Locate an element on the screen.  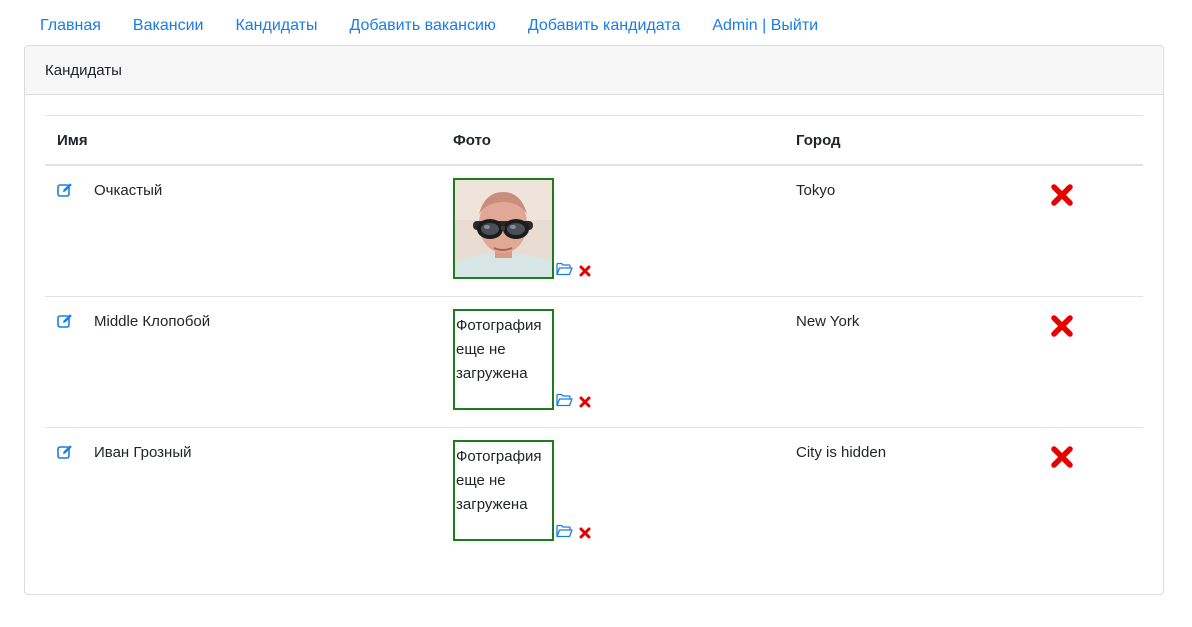
nav-add-candidate-link: Добавить кандидата is located at coordinates (604, 26).